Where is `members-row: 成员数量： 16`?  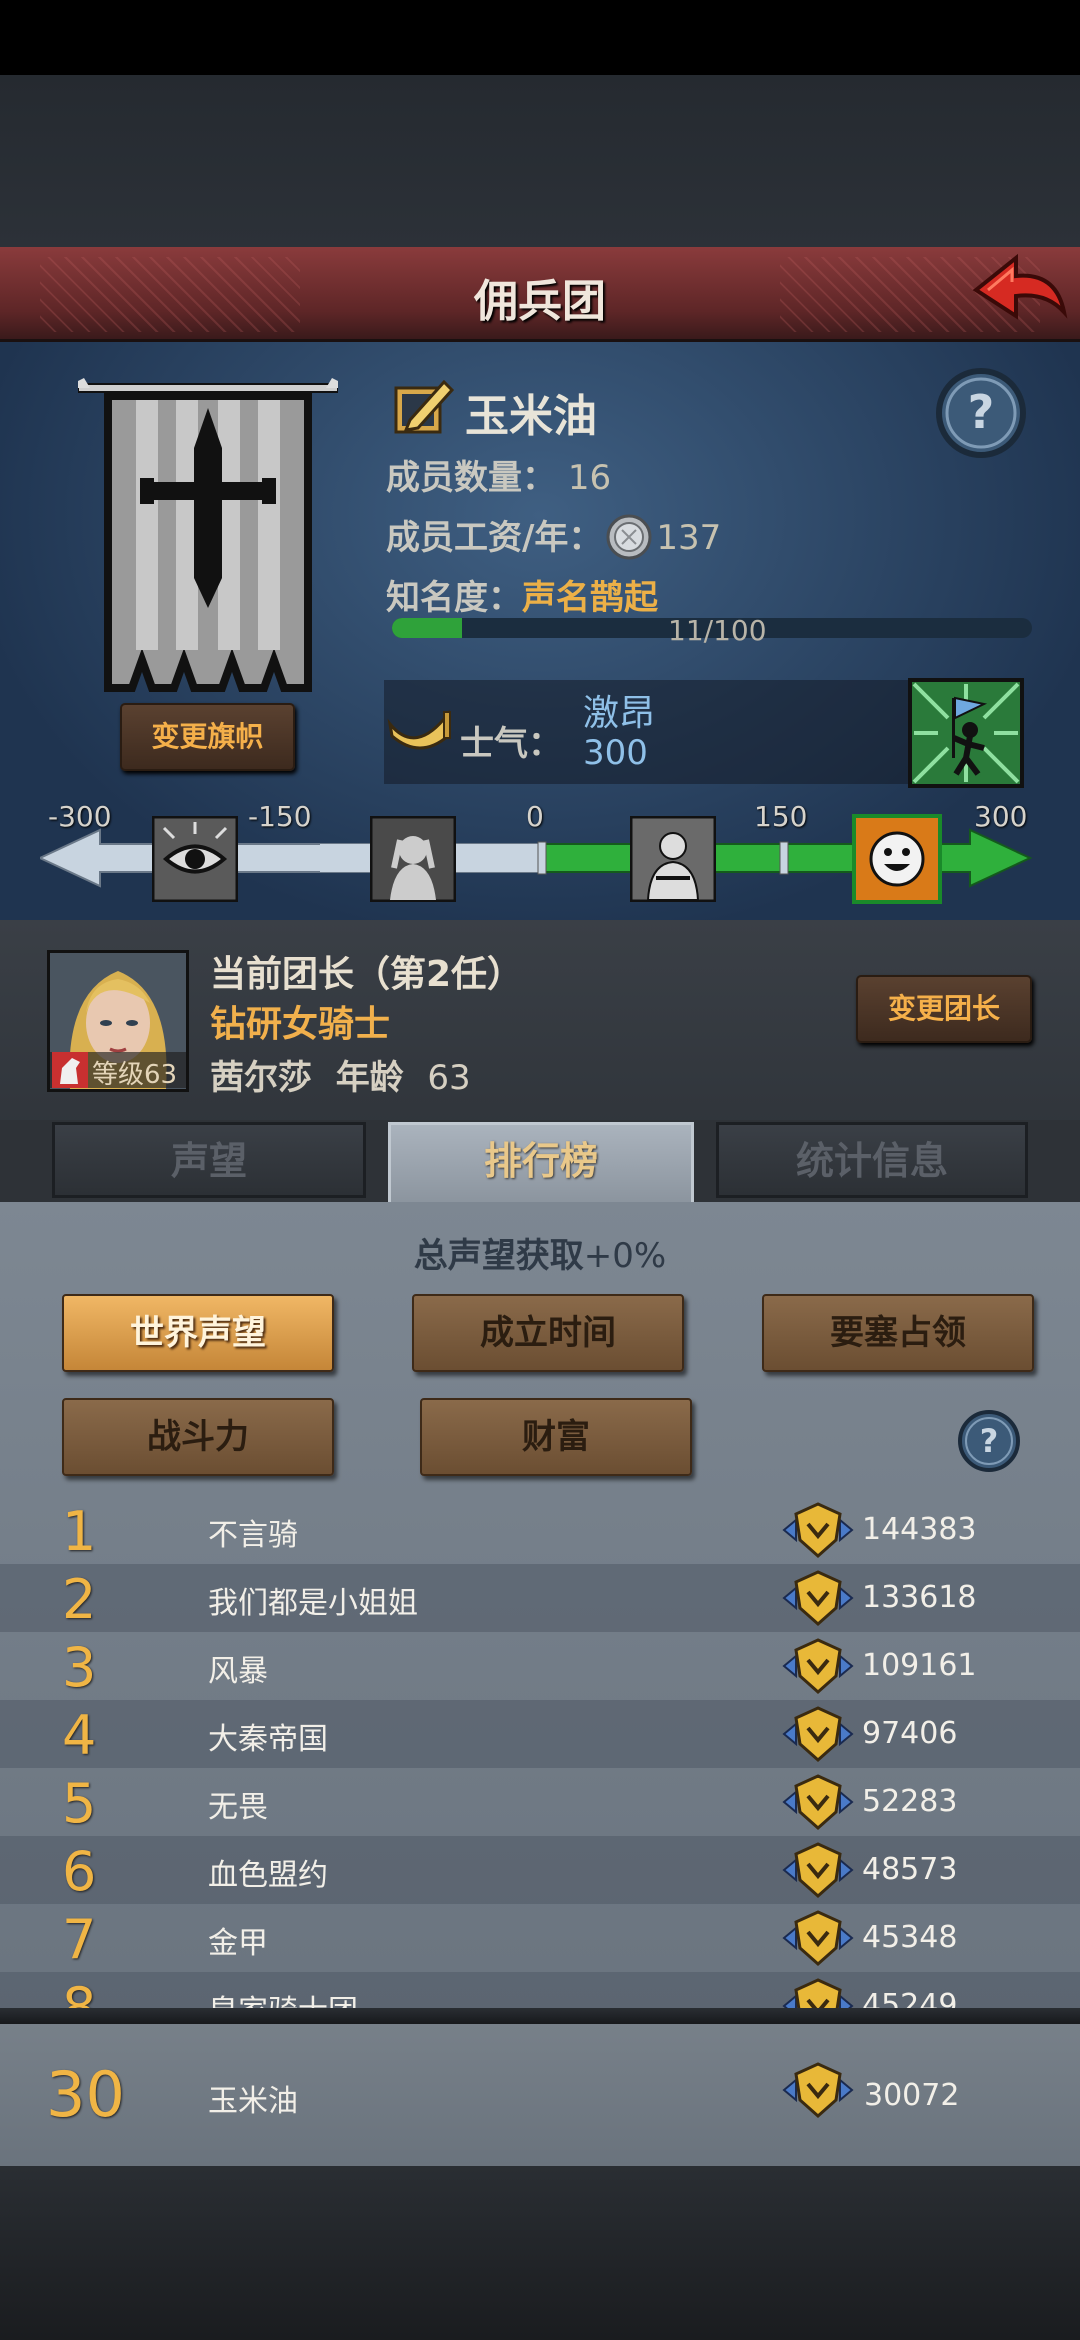
members-row: 成员数量： 16 is located at coordinates (498, 474).